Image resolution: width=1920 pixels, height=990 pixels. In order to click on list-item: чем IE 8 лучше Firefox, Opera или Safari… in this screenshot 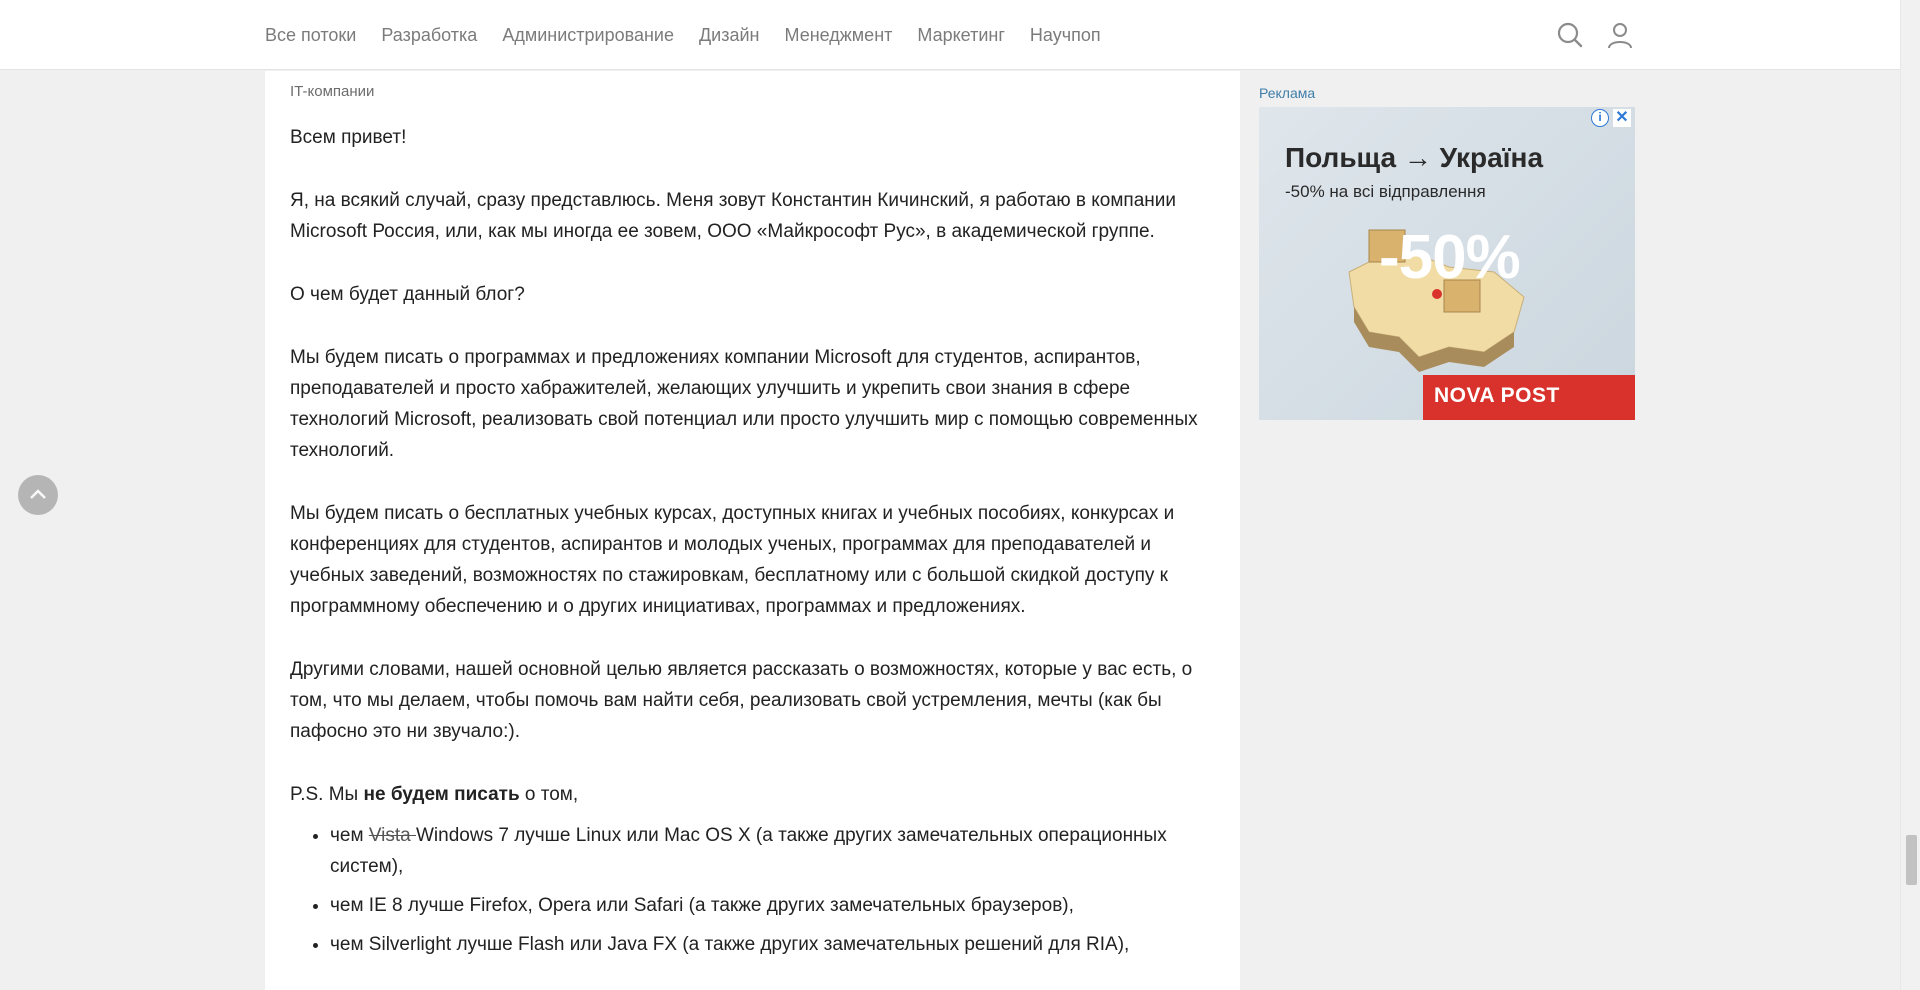, I will do `click(775, 905)`.